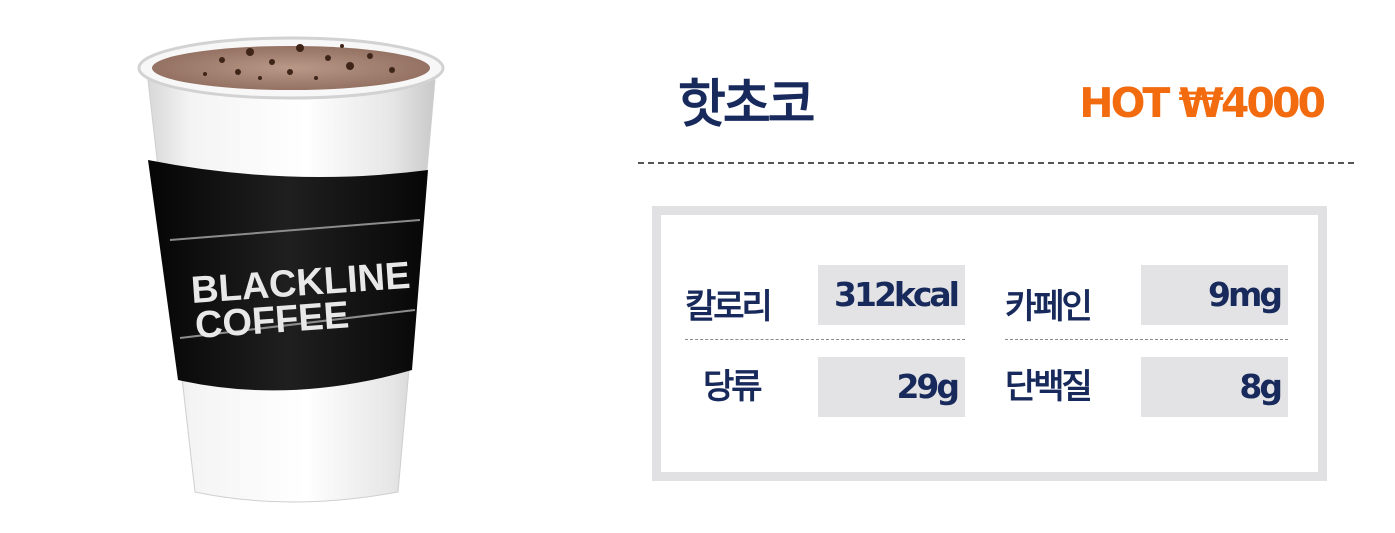 This screenshot has height=533, width=1395. What do you see at coordinates (1214, 387) in the screenshot?
I see `protein-value: 8g` at bounding box center [1214, 387].